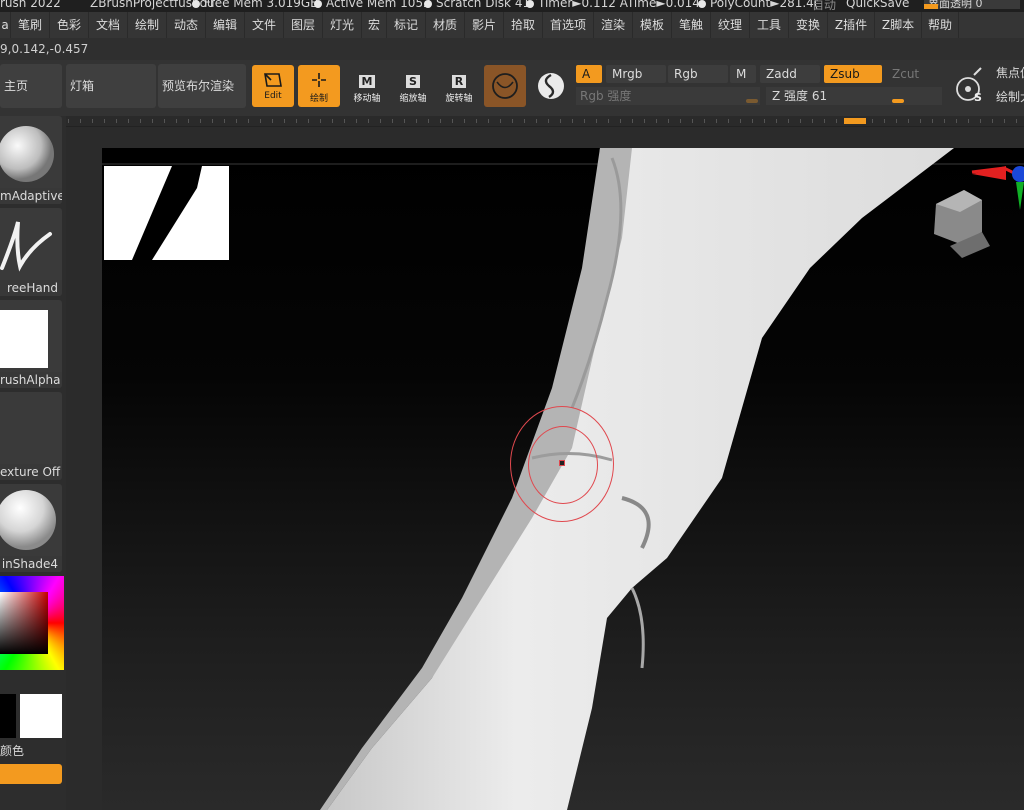 Image resolution: width=1024 pixels, height=810 pixels. What do you see at coordinates (636, 74) in the screenshot?
I see `mrgb-toggle: Mrgb` at bounding box center [636, 74].